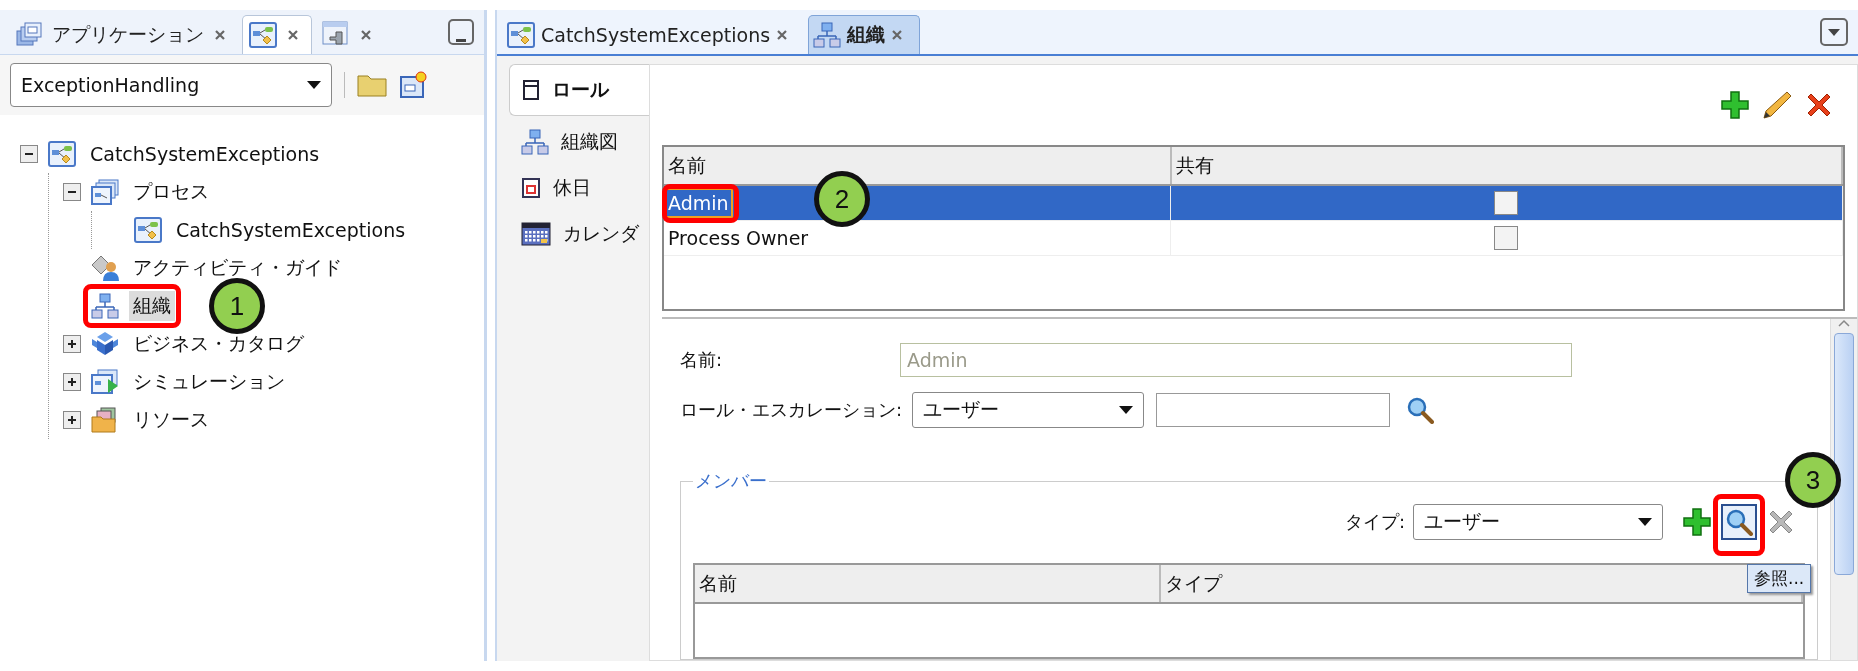 Image resolution: width=1858 pixels, height=671 pixels. What do you see at coordinates (209, 382) in the screenshot?
I see `tree-item: シミュレーション` at bounding box center [209, 382].